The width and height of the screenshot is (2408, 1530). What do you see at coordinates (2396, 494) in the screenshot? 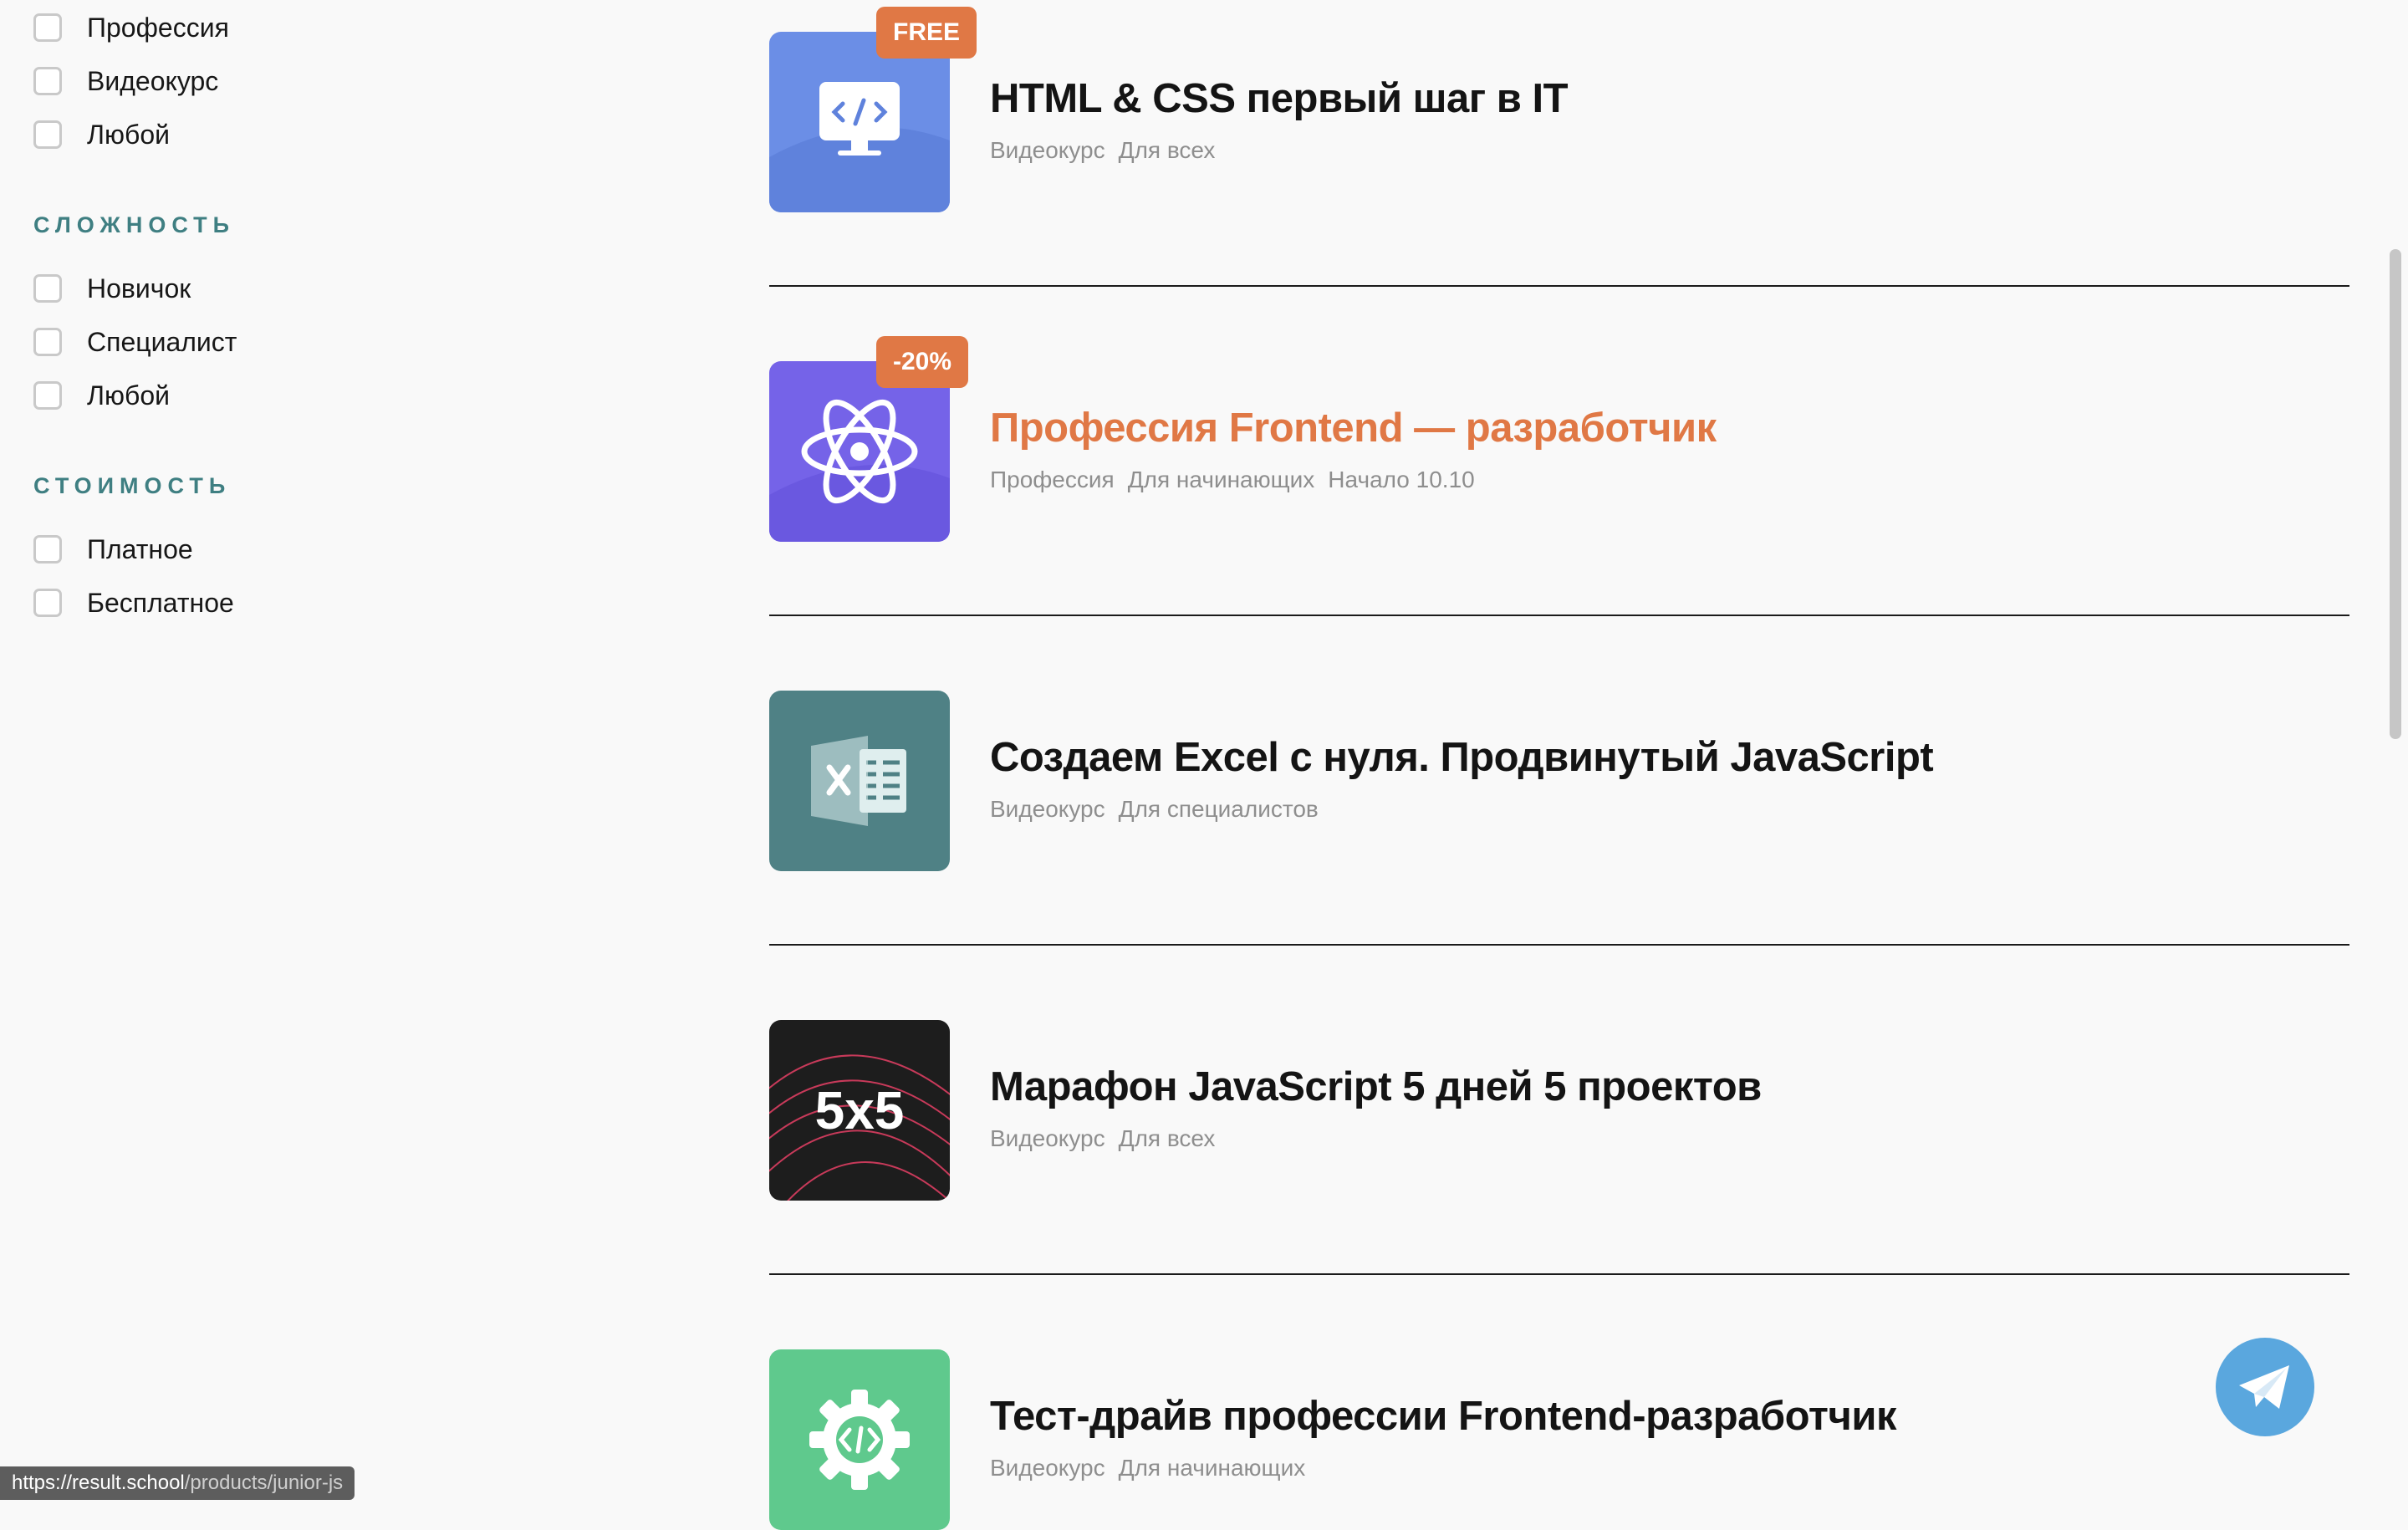
I see `scrollbar-thumb` at bounding box center [2396, 494].